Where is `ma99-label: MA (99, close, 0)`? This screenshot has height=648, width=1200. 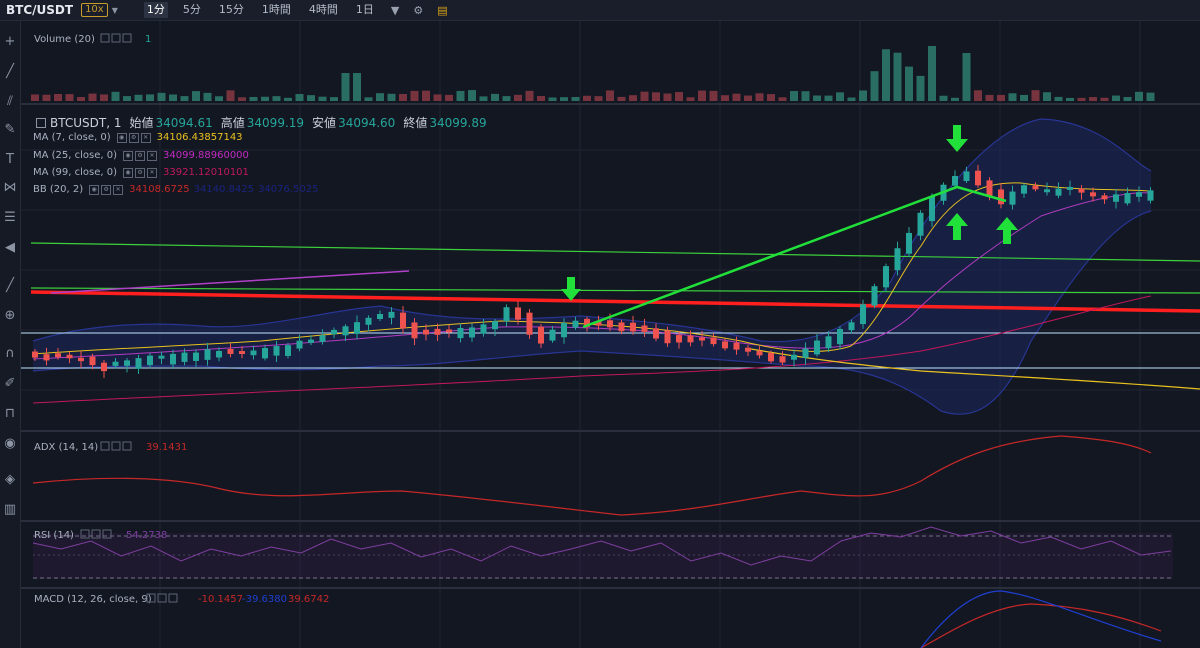
ma99-label: MA (99, close, 0) is located at coordinates (75, 172).